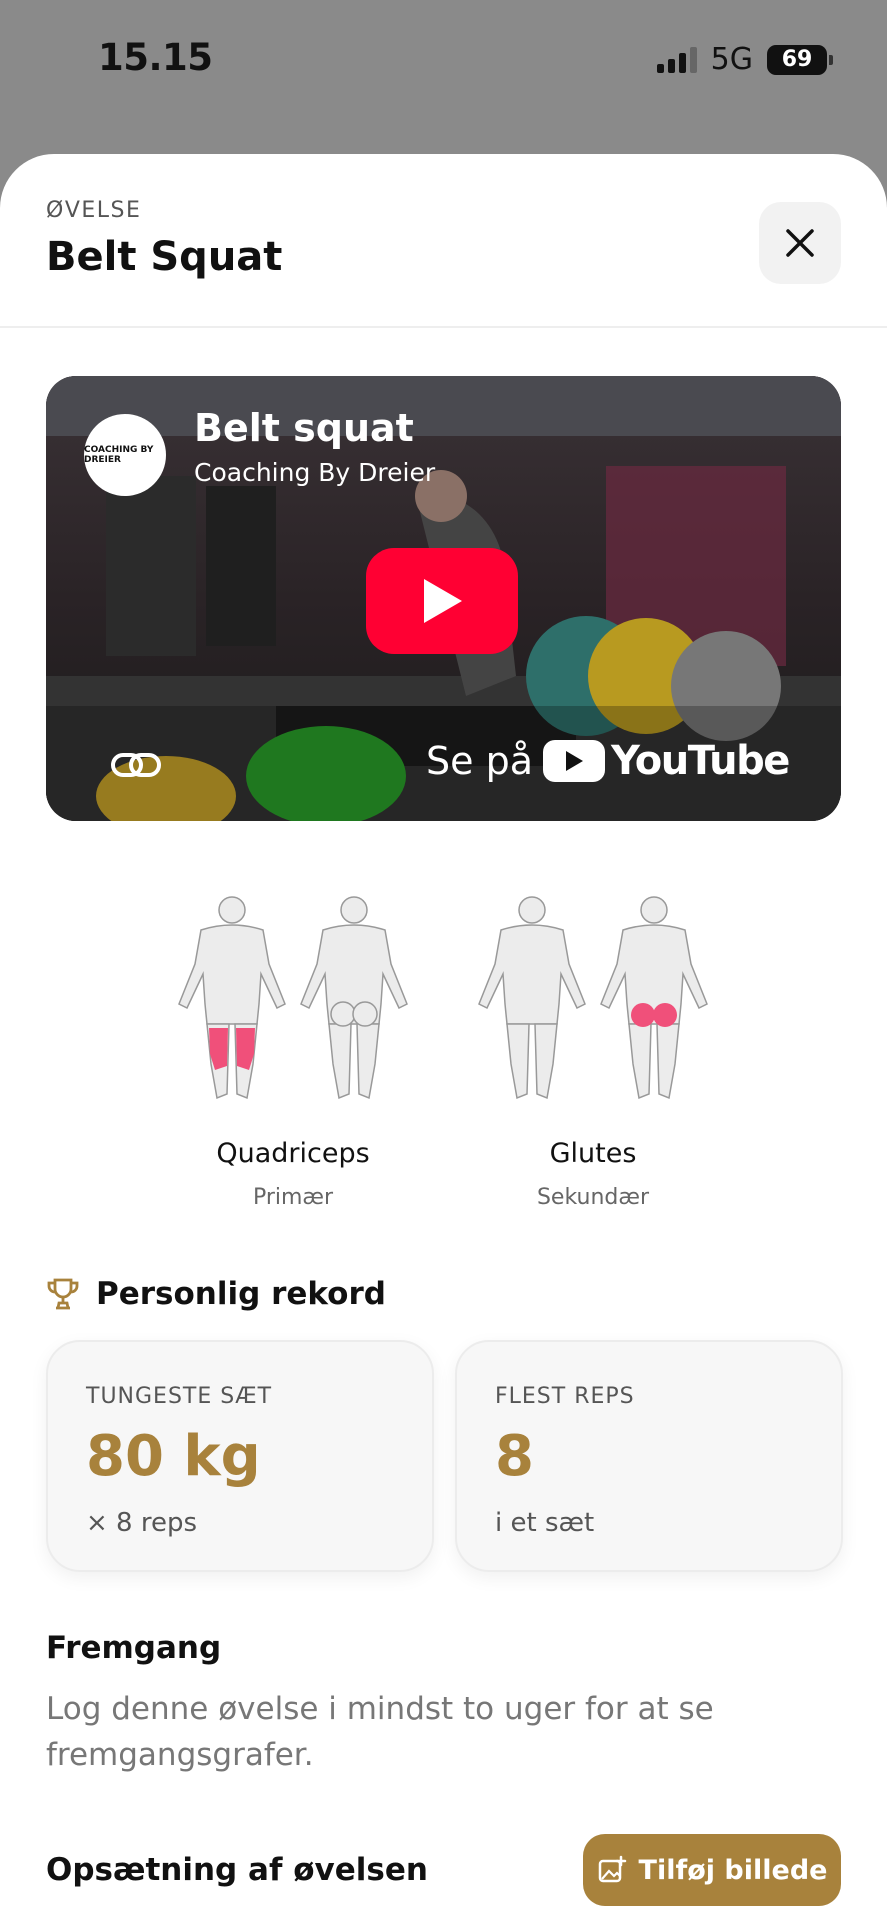 This screenshot has height=1920, width=887. What do you see at coordinates (676, 59) in the screenshot?
I see `signal-icon` at bounding box center [676, 59].